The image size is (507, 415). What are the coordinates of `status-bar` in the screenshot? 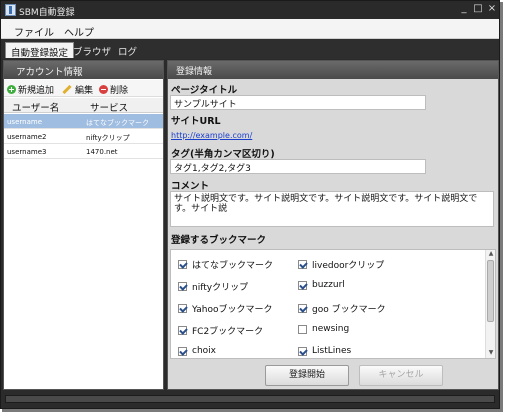 It's located at (250, 400).